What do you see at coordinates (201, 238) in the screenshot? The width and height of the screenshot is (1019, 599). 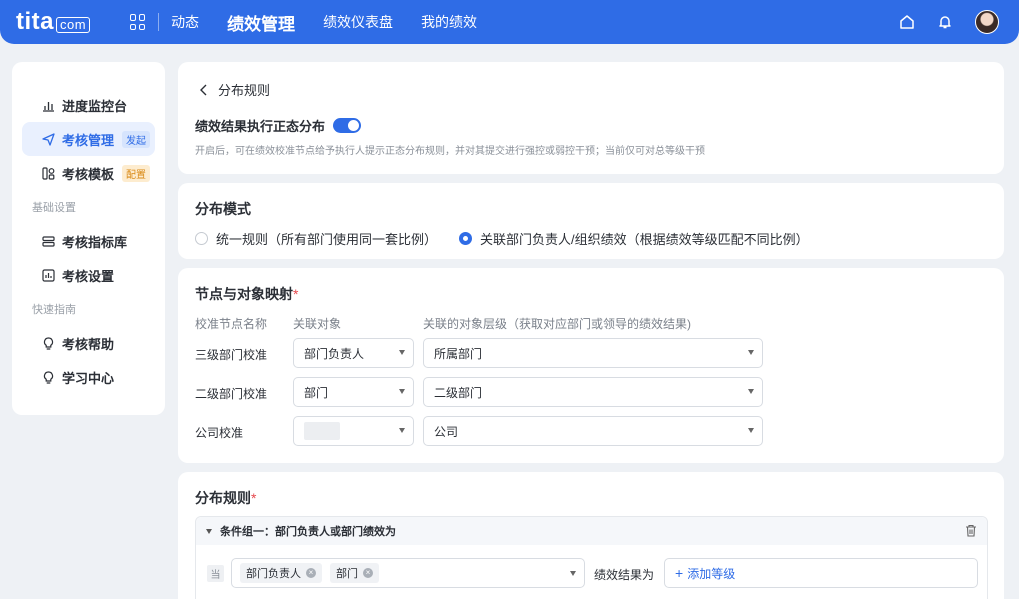 I see `radio-unified-rule` at bounding box center [201, 238].